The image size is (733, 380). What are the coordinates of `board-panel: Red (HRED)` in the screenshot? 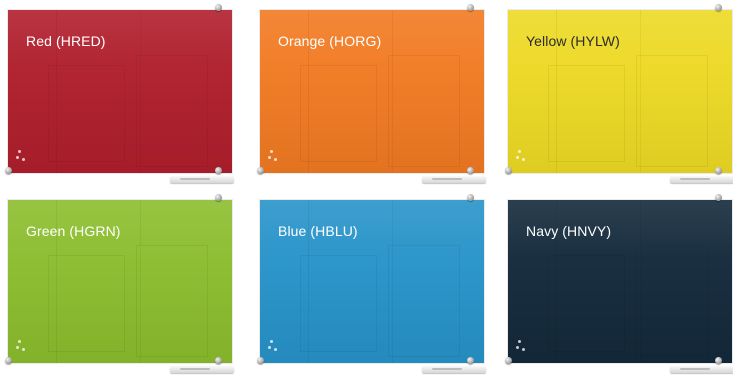 It's located at (120, 91).